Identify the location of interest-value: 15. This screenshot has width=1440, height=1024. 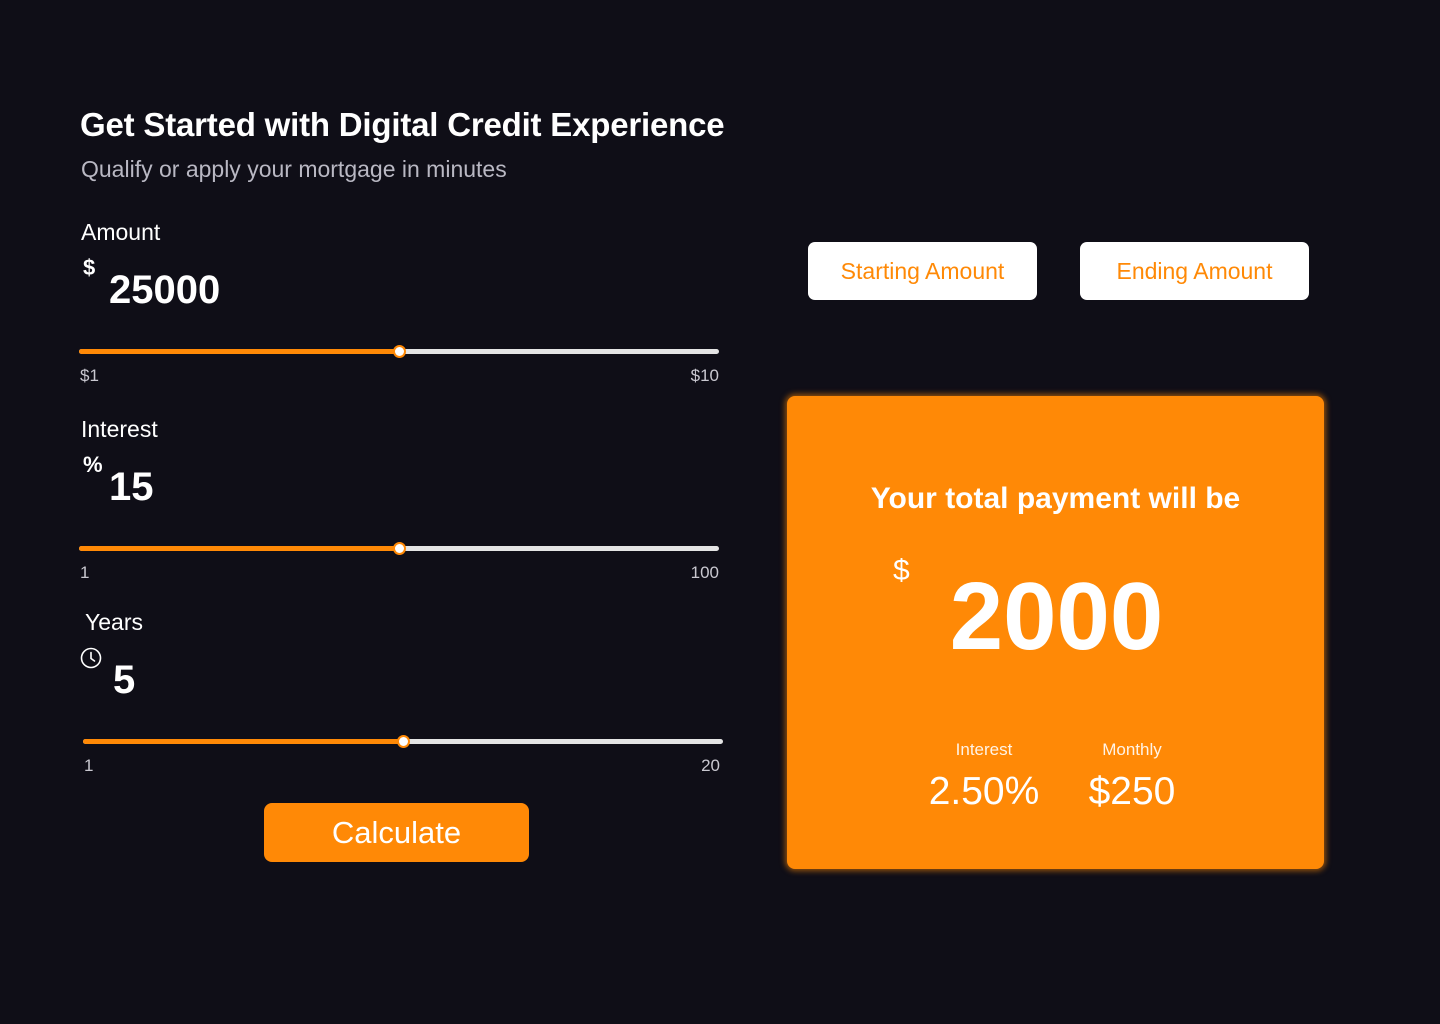
(131, 487).